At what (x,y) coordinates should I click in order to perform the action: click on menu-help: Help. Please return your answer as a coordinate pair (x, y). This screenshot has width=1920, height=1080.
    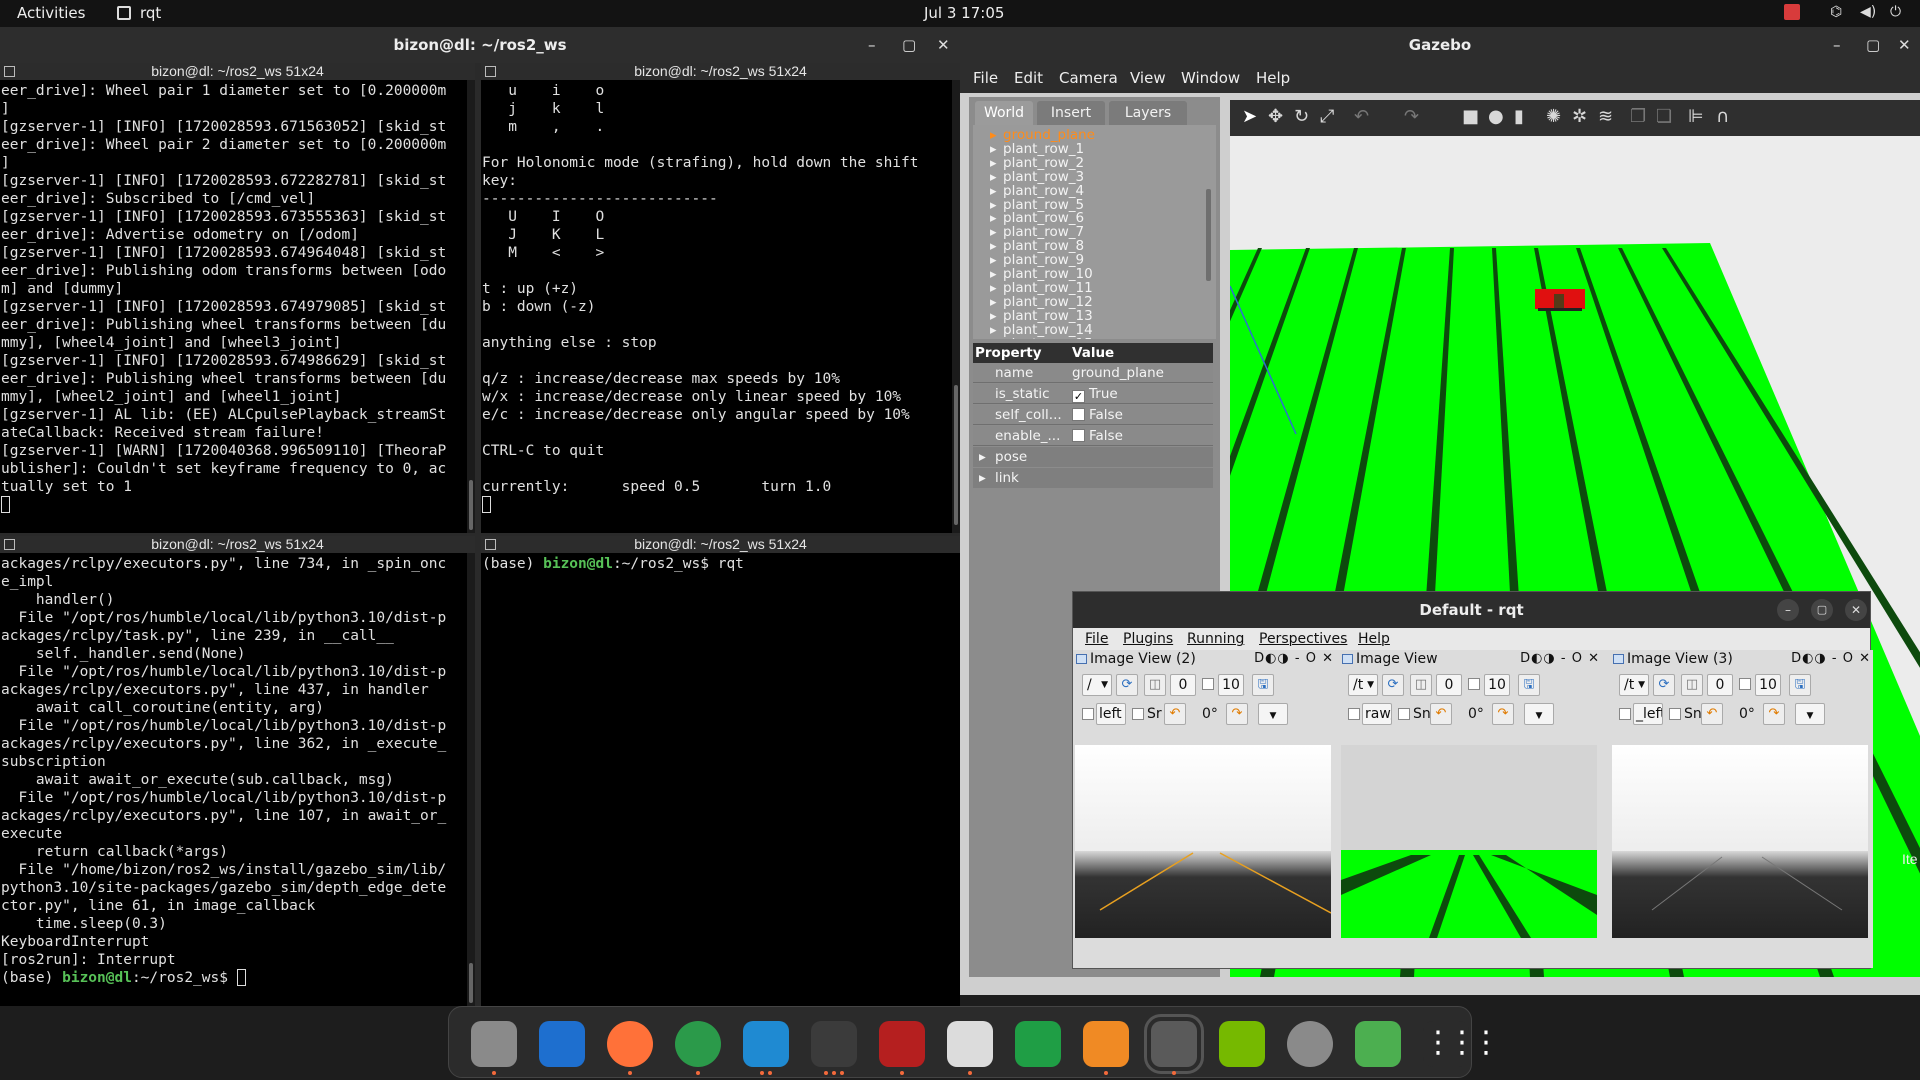
    Looking at the image, I should click on (1273, 78).